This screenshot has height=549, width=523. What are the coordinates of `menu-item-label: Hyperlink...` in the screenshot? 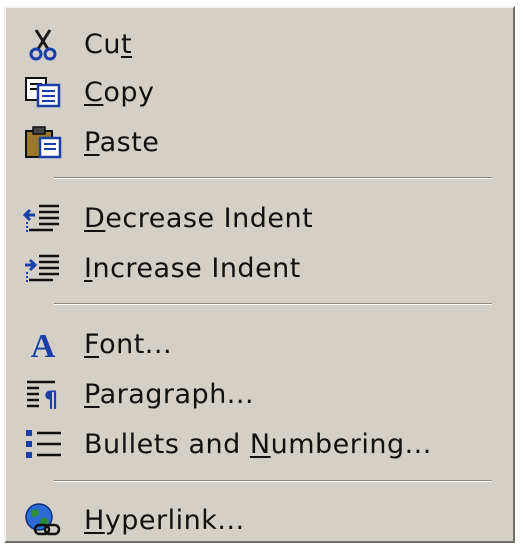 It's located at (164, 520).